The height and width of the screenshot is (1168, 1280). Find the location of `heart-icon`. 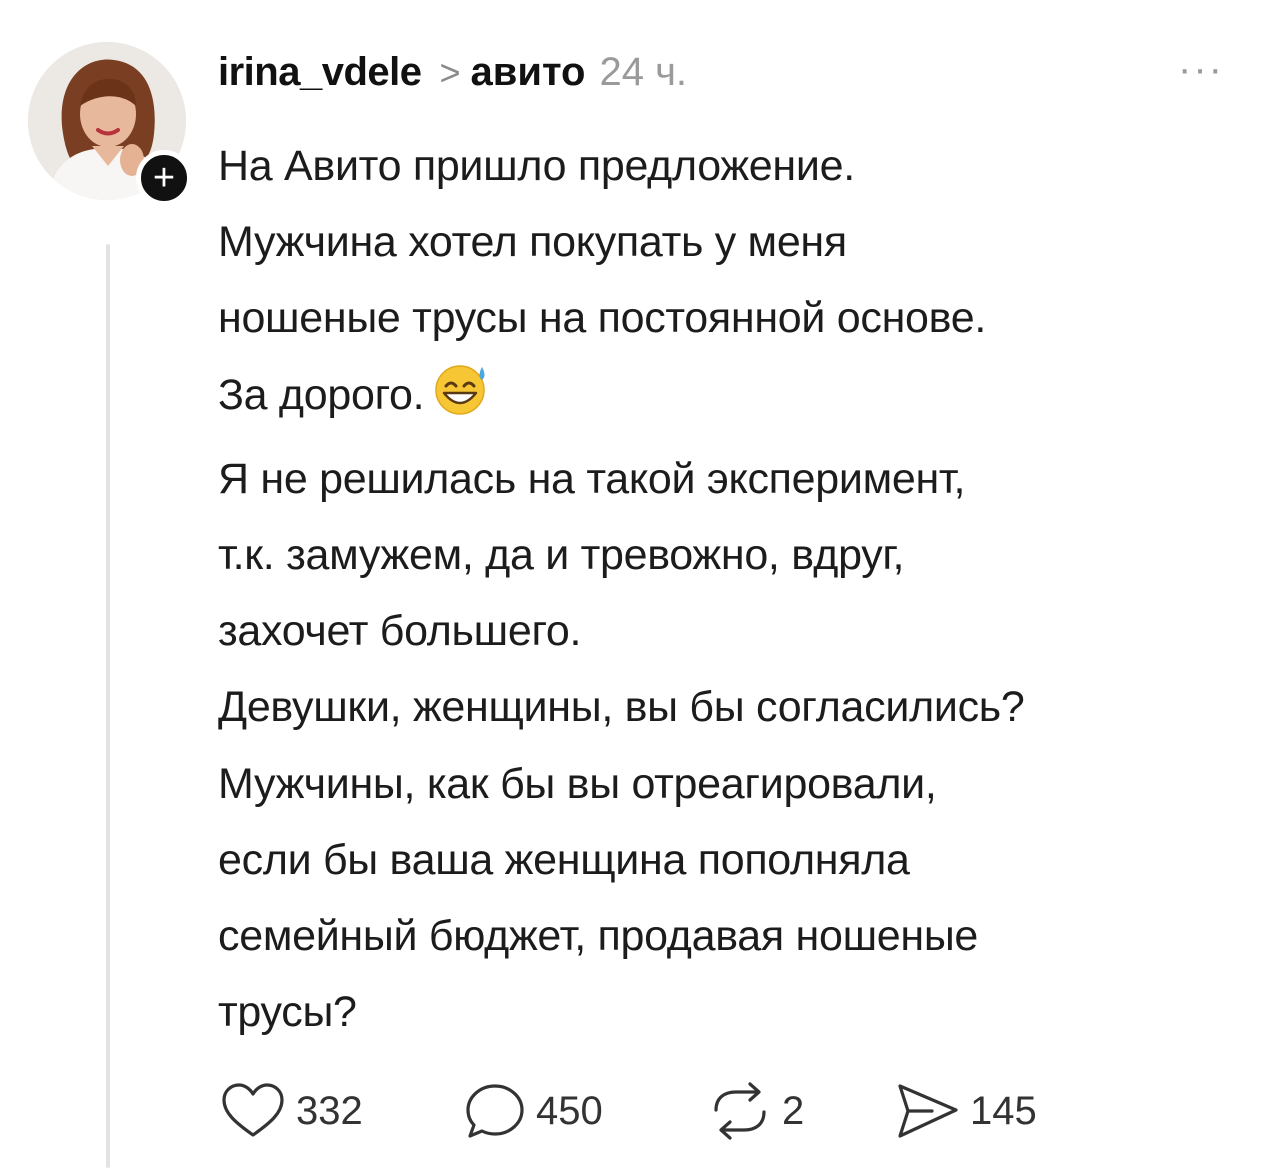

heart-icon is located at coordinates (253, 1110).